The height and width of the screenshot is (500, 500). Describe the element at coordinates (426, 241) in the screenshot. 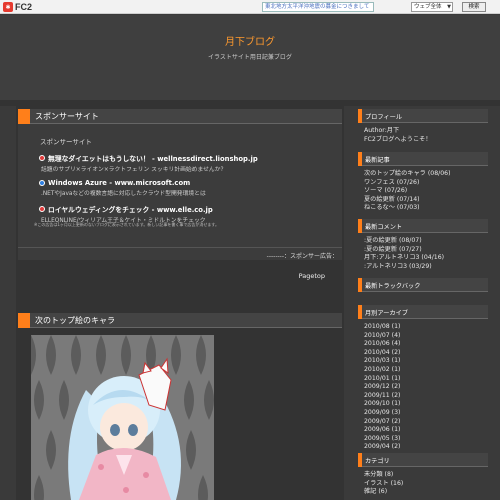

I see `recent-comment-link: :夏の絵更新 (08/07)` at that location.